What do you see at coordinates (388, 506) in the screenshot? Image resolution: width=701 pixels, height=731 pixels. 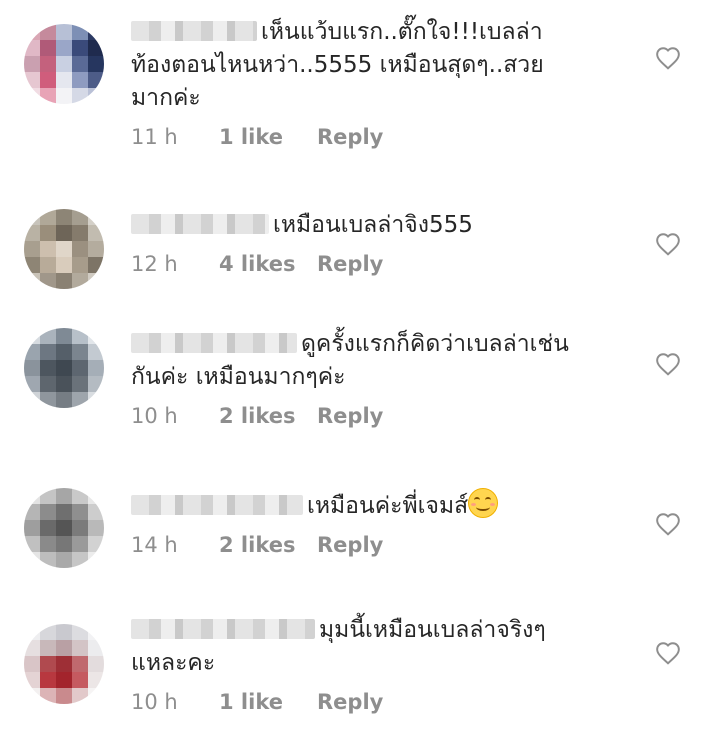 I see `comment-line: เหมือนค่ะพี่เจมส์` at bounding box center [388, 506].